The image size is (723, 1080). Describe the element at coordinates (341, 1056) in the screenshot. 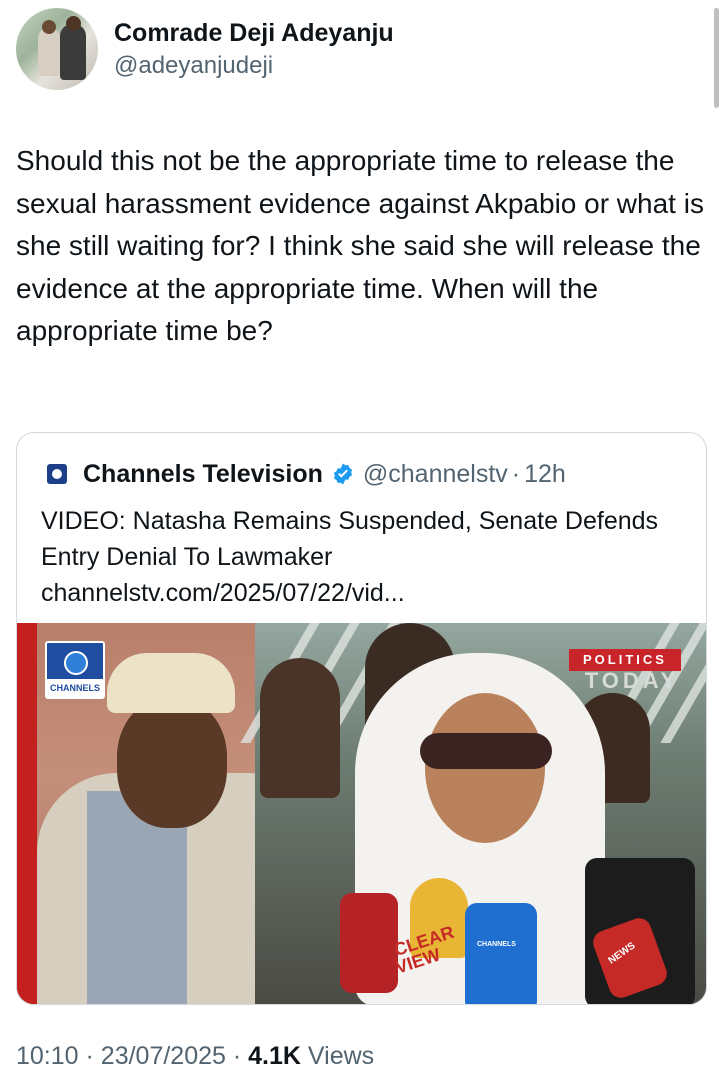

I see `views-label: Views` at that location.